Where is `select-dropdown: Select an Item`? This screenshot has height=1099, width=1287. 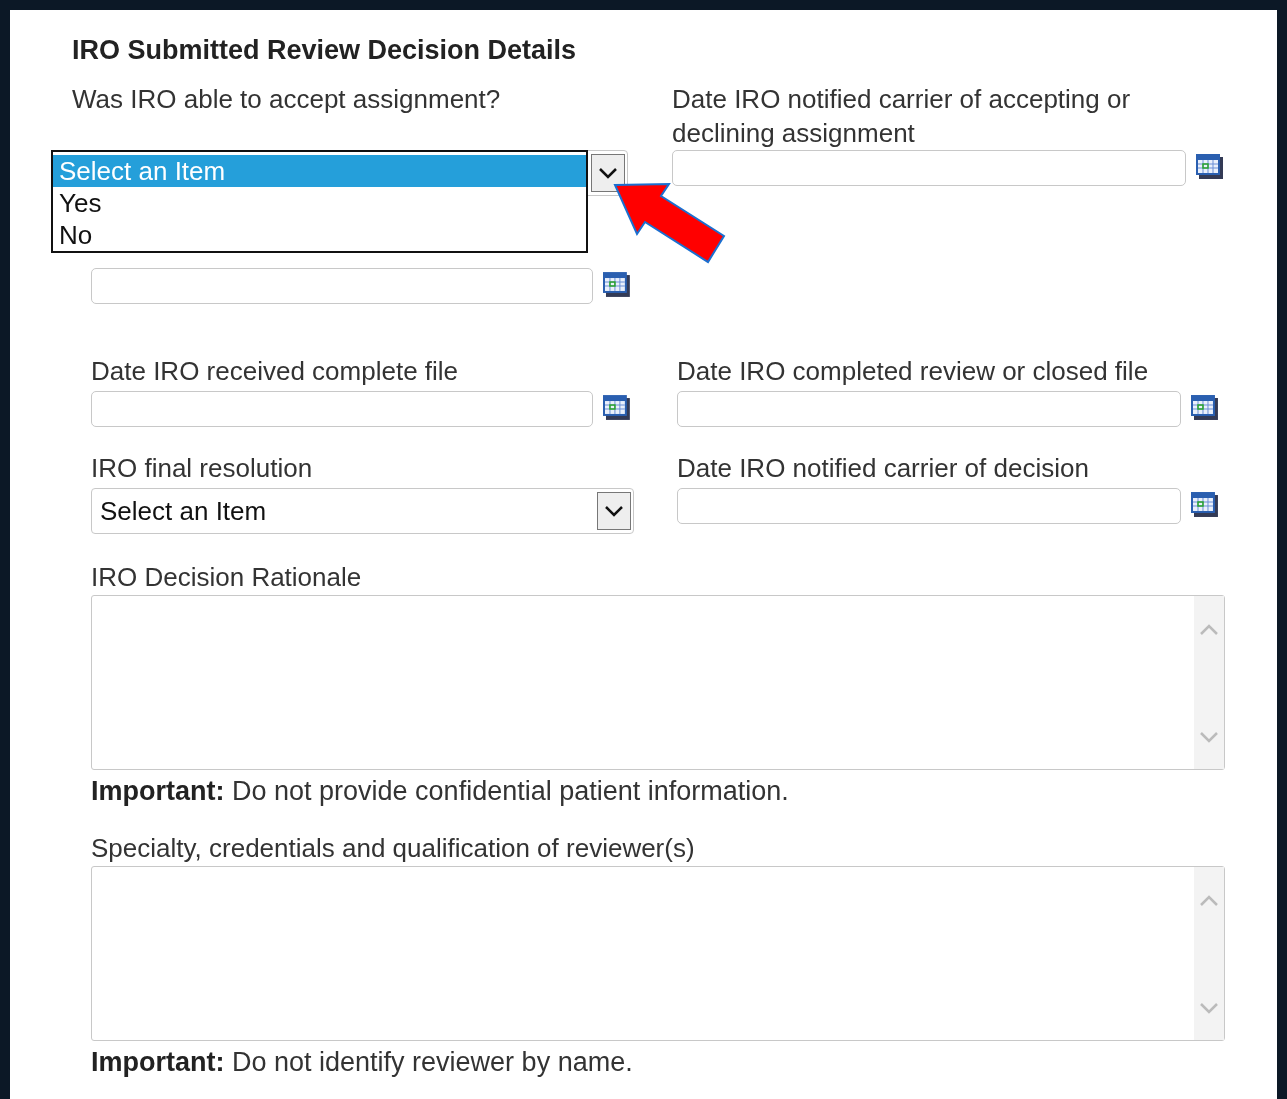
select-dropdown: Select an Item is located at coordinates (362, 511).